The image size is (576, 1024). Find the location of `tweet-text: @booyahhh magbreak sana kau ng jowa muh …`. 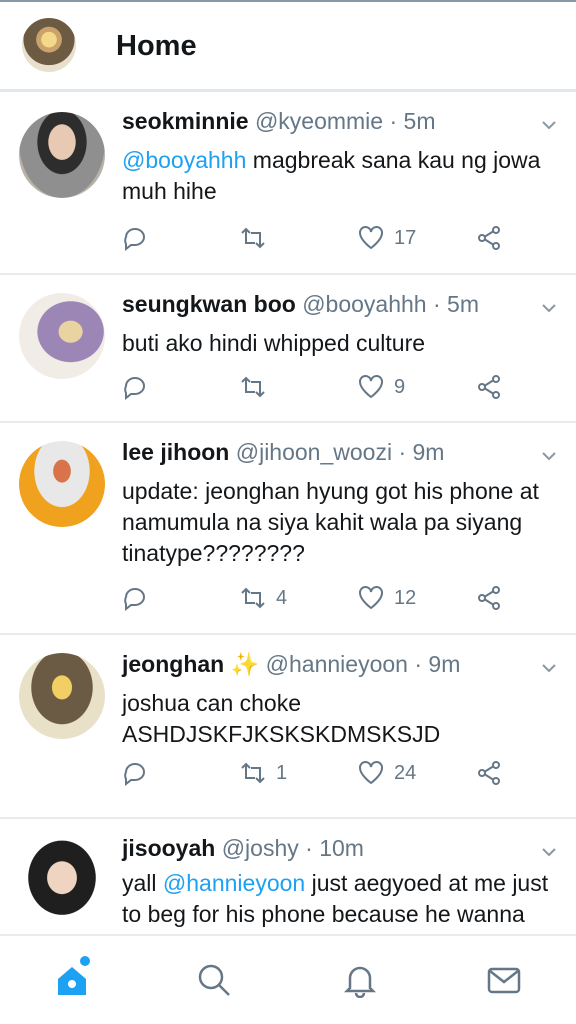

tweet-text: @booyahhh magbreak sana kau ng jowa muh … is located at coordinates (340, 176).